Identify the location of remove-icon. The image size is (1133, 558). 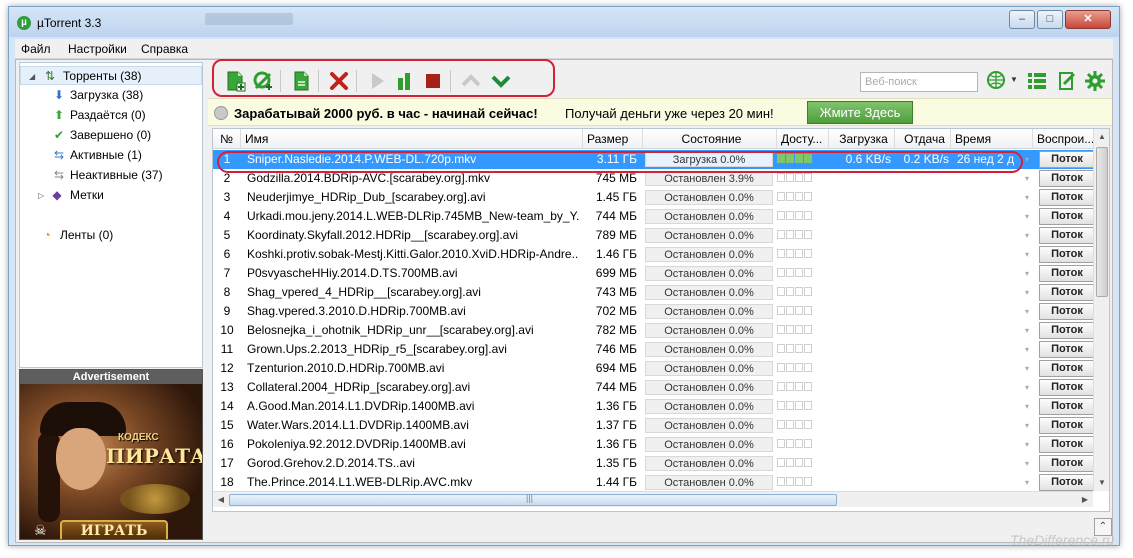
(339, 81).